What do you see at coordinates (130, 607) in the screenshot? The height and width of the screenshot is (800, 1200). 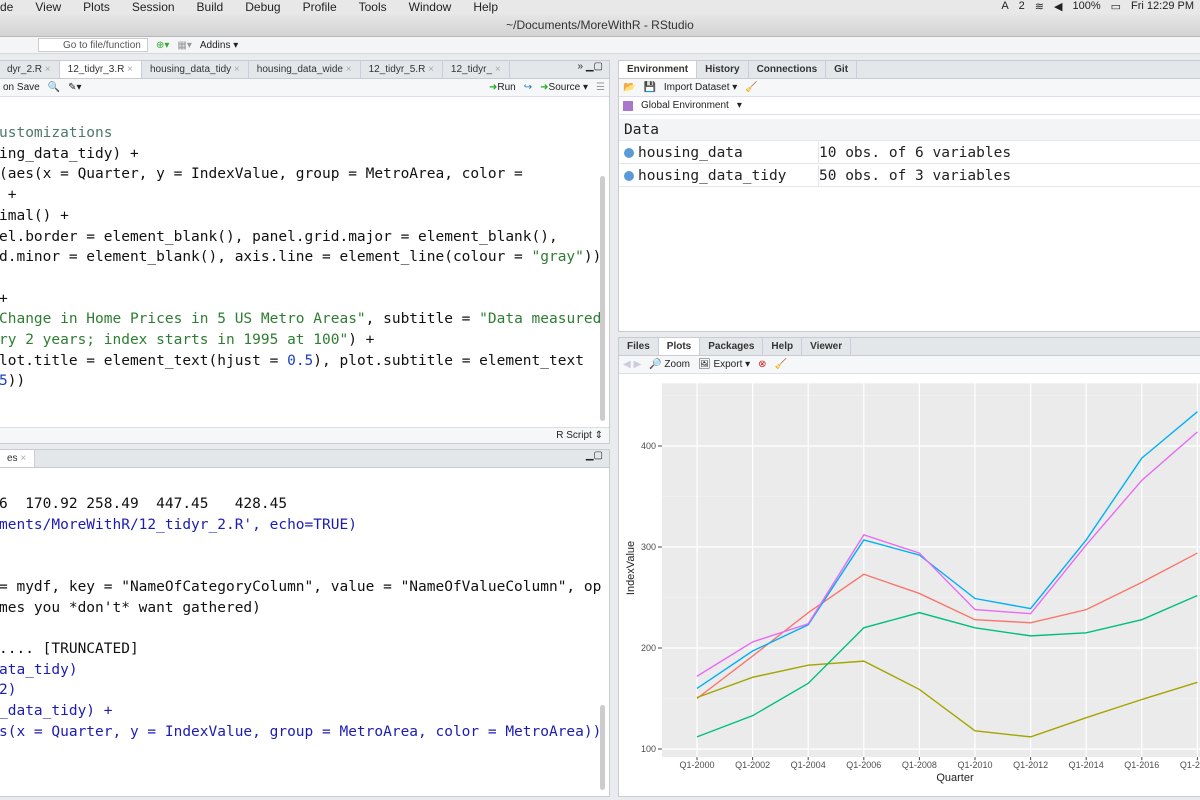 I see `code-token: mes you *don't* want gathered)` at bounding box center [130, 607].